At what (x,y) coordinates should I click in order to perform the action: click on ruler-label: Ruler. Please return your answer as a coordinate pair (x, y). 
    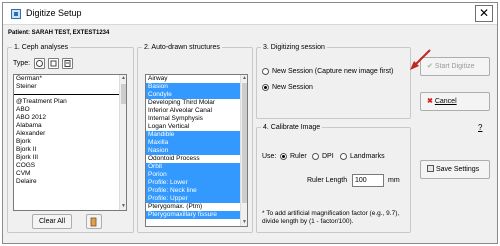
    Looking at the image, I should click on (298, 156).